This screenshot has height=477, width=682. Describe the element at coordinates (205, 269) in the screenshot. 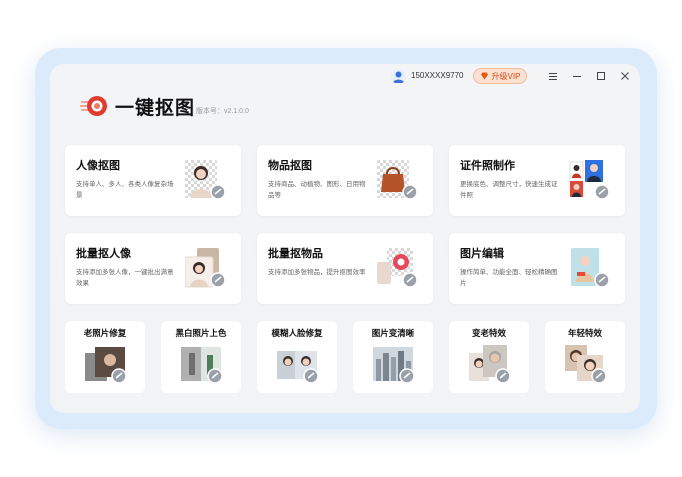

I see `batch-portrait-thumbnail-icon` at that location.